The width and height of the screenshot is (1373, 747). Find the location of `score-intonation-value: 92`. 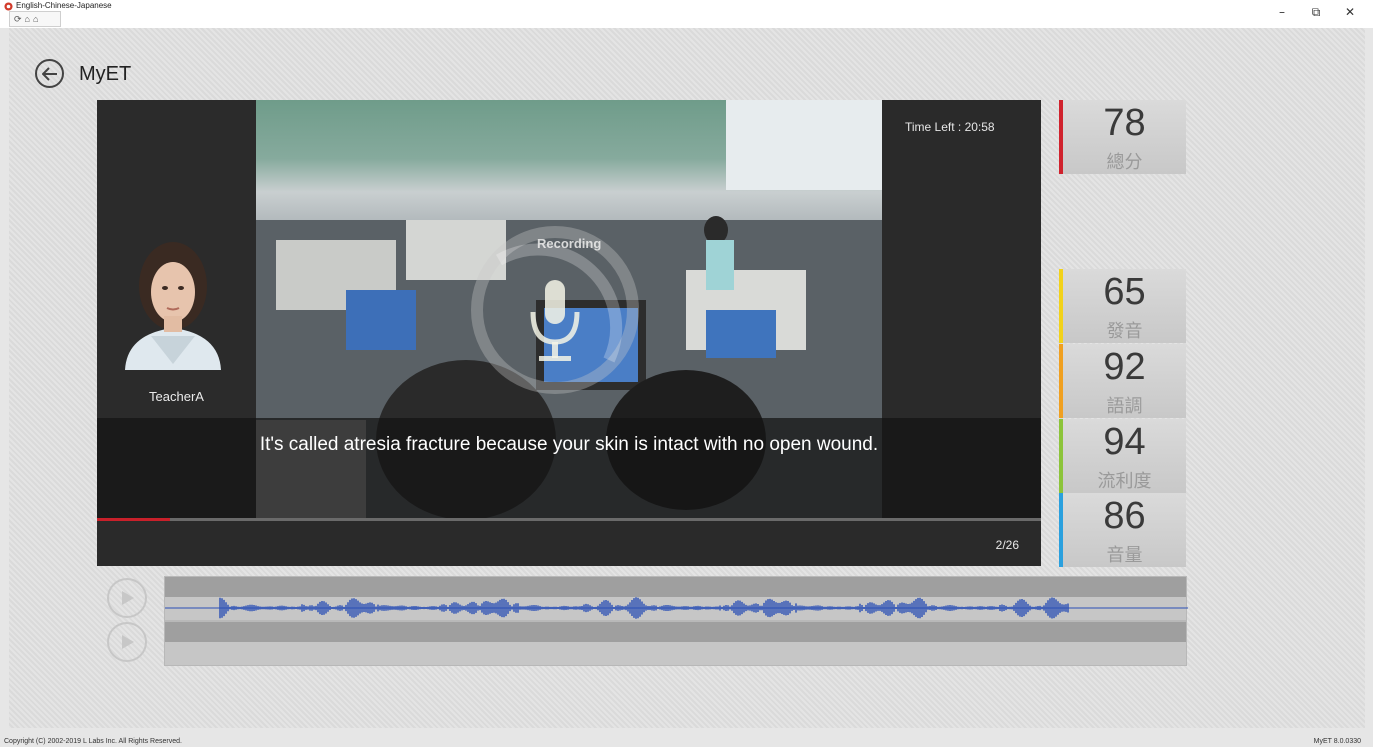

score-intonation-value: 92 is located at coordinates (1124, 367).